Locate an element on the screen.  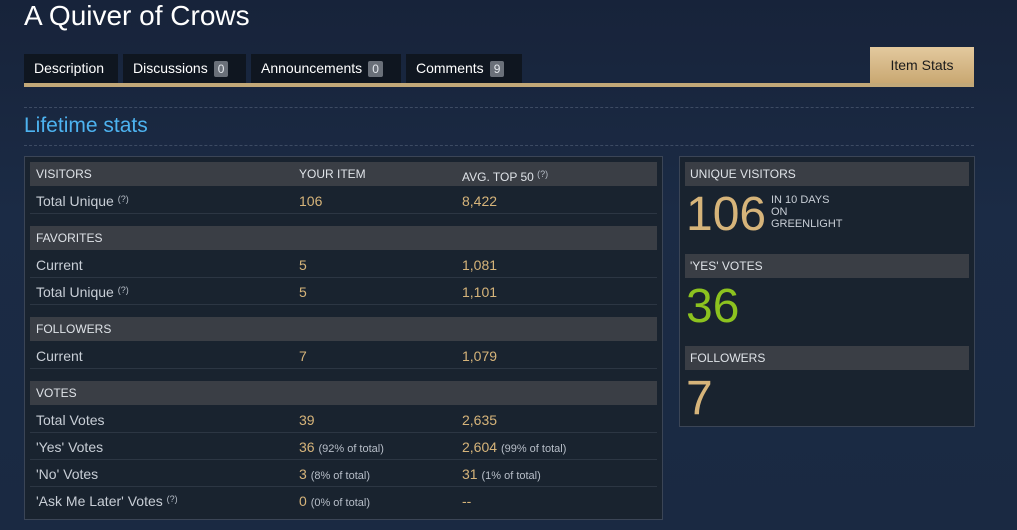
visitors-header: VISITORS YOUR ITEM AVG. TOP 50 (?) is located at coordinates (343, 174).